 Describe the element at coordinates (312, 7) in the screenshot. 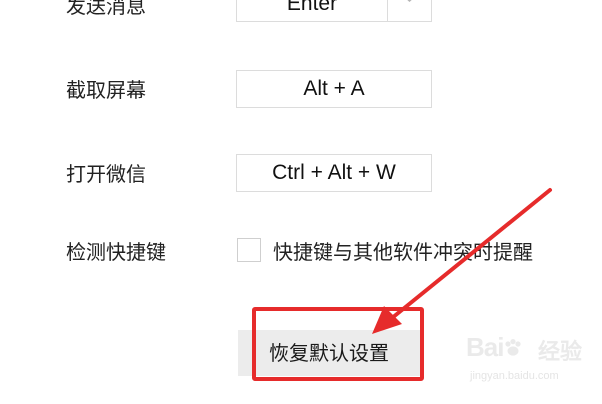

I see `send-message-value: Enter` at that location.